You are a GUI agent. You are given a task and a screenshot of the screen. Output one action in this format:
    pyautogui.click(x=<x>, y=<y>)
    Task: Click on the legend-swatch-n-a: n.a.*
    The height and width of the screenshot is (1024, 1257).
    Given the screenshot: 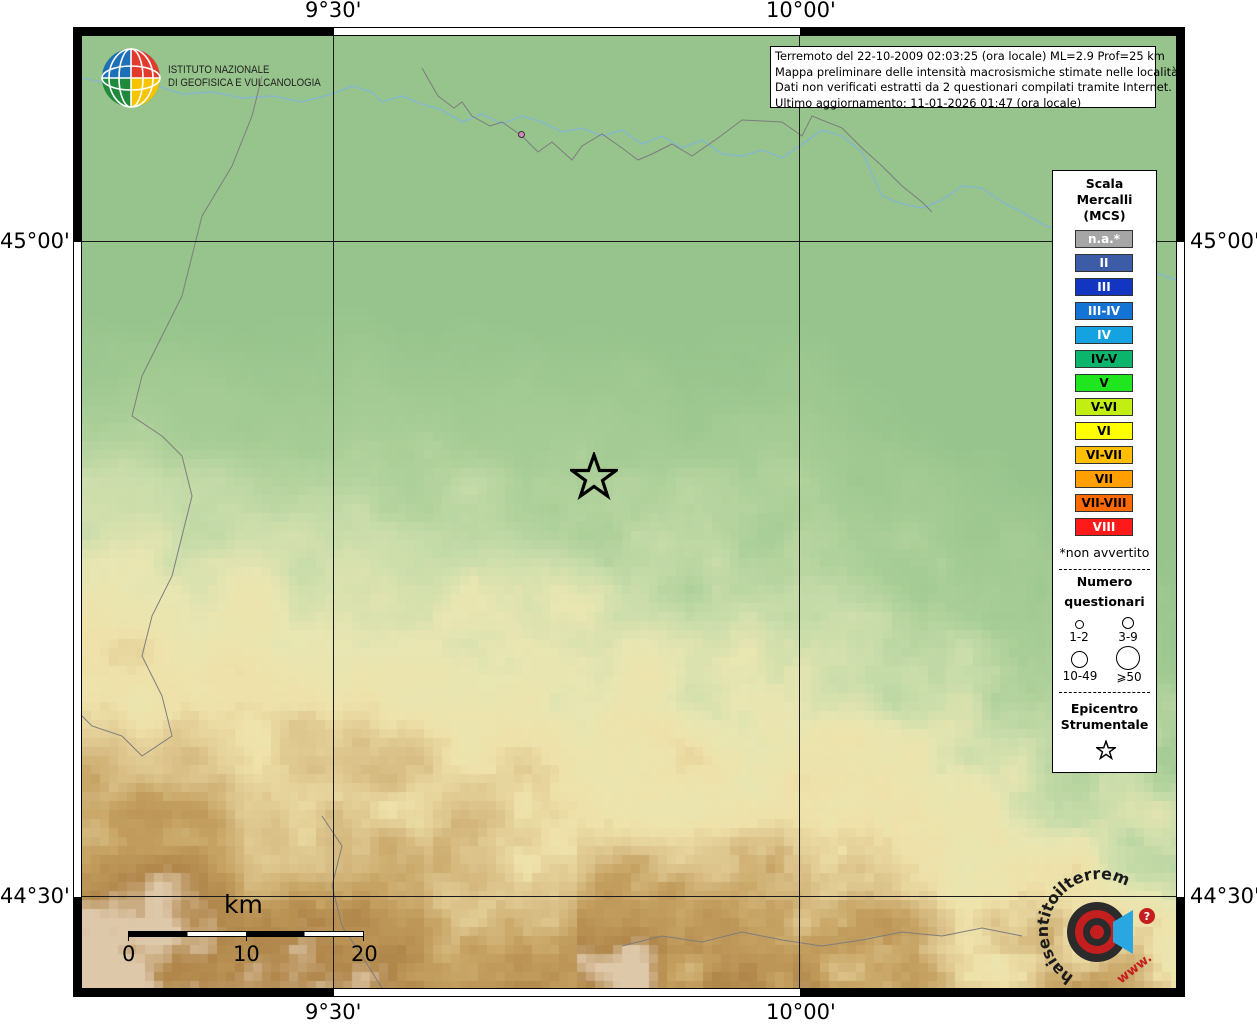 What is the action you would take?
    pyautogui.click(x=1104, y=239)
    